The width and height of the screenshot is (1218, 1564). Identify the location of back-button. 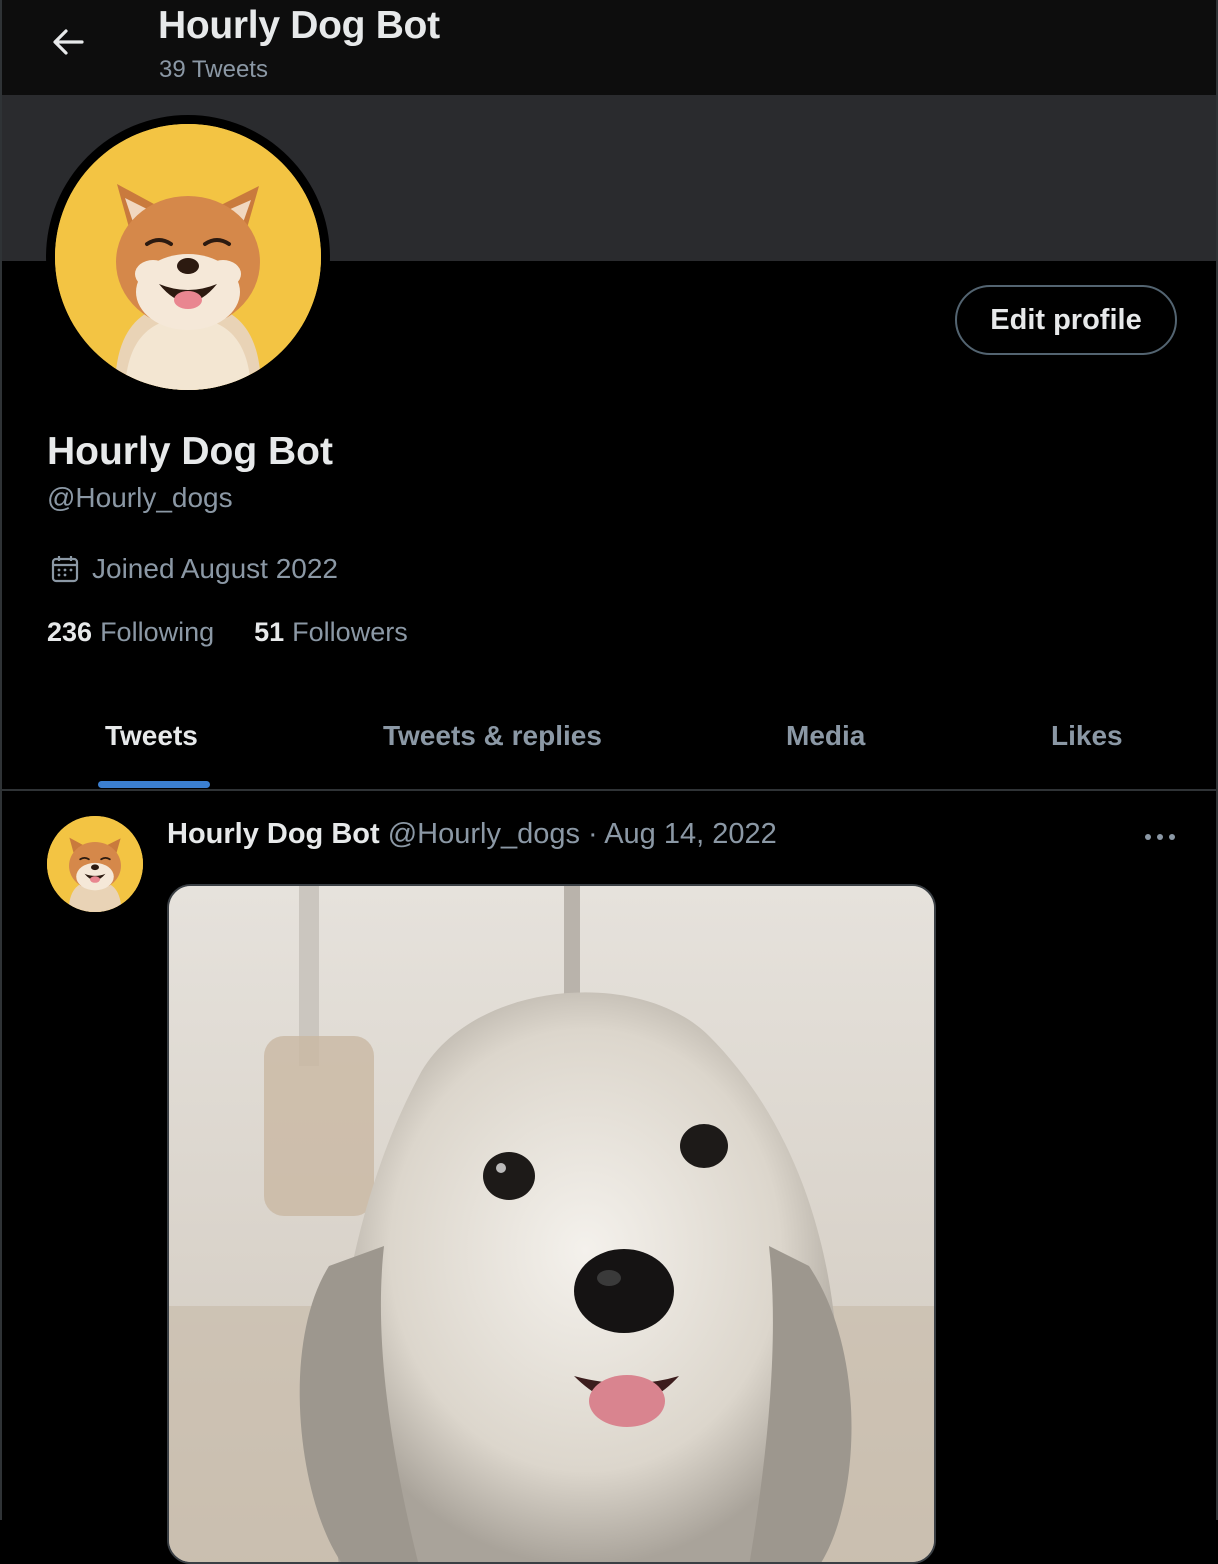
(68, 42).